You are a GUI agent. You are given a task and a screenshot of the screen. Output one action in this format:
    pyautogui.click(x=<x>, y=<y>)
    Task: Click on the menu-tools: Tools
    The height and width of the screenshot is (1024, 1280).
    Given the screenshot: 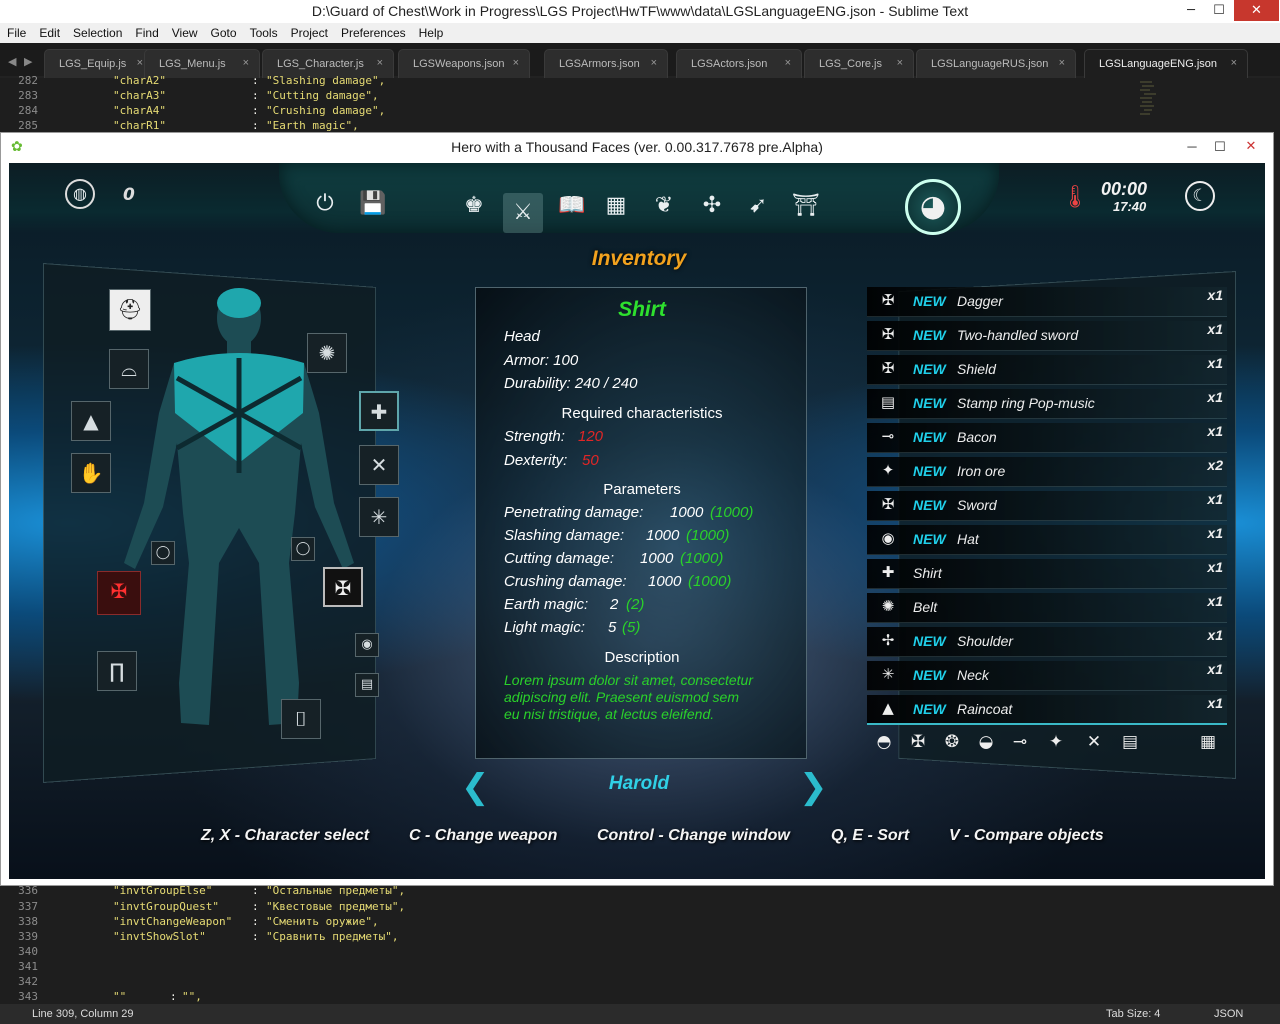 What is the action you would take?
    pyautogui.click(x=263, y=31)
    